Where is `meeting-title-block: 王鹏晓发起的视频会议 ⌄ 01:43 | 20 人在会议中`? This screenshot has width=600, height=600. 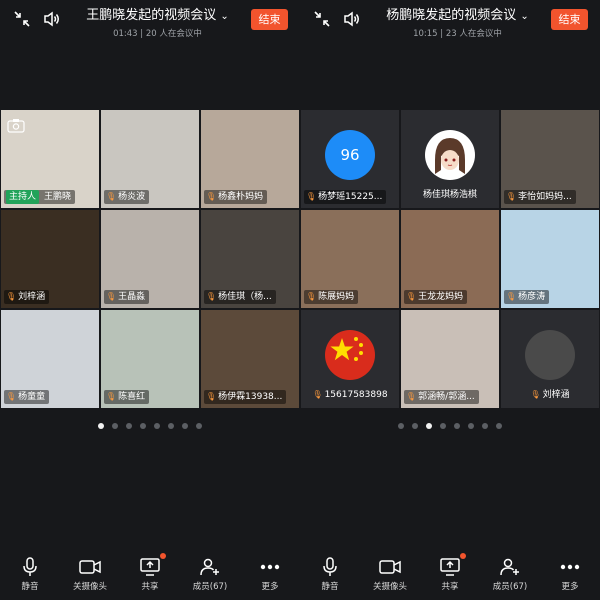
meeting-title-block: 王鹏晓发起的视频会议 ⌄ 01:43 | 20 人在会议中 is located at coordinates (157, 21).